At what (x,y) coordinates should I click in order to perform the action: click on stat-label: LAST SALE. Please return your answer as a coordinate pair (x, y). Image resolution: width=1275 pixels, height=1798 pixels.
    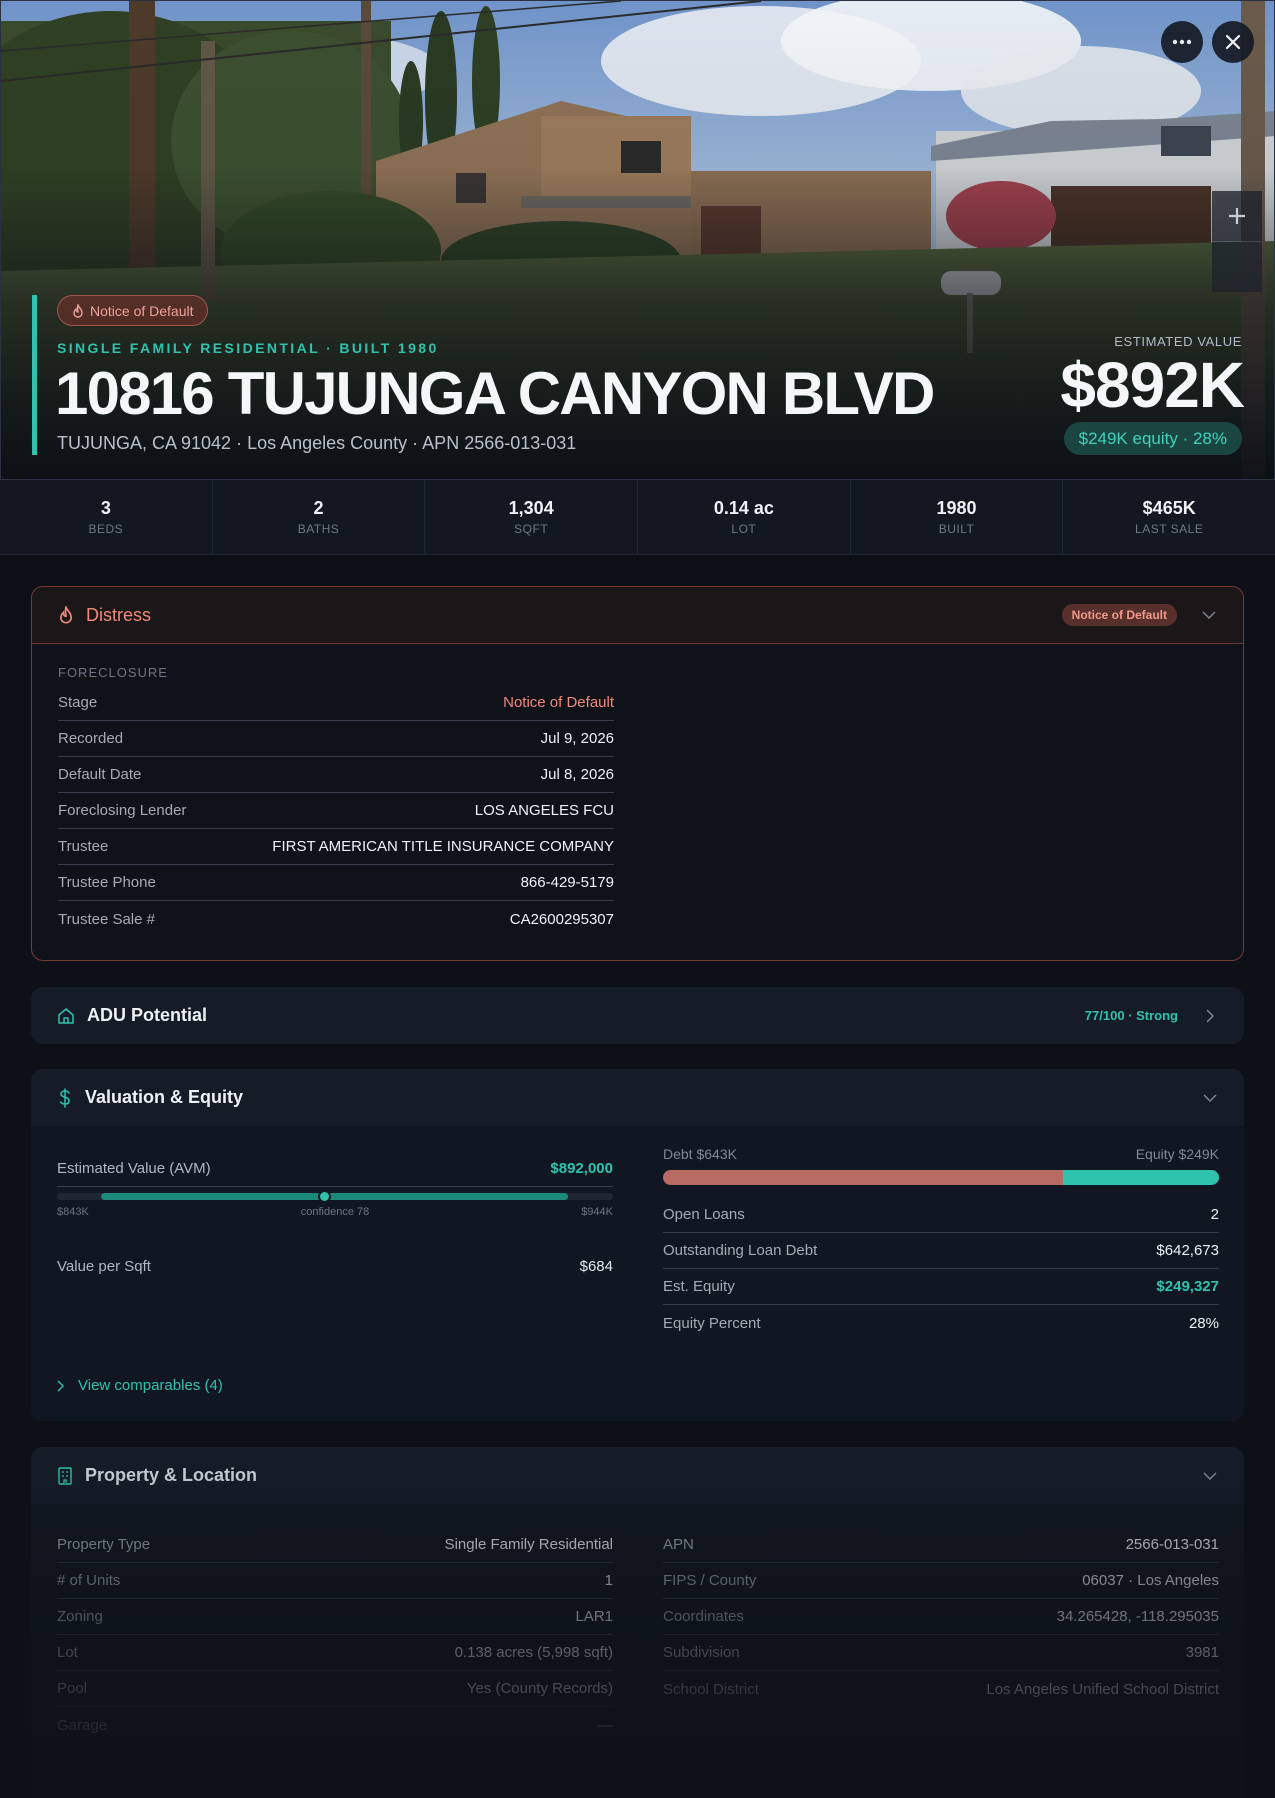
    Looking at the image, I should click on (1169, 529).